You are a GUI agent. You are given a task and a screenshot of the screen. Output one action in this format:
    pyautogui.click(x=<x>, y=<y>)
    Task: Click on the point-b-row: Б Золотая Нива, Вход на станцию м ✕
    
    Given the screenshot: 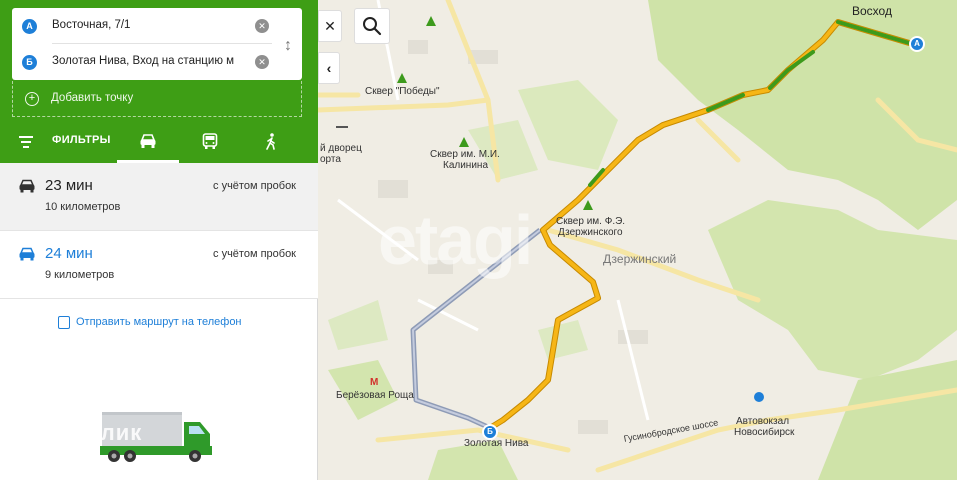 What is the action you would take?
    pyautogui.click(x=157, y=62)
    